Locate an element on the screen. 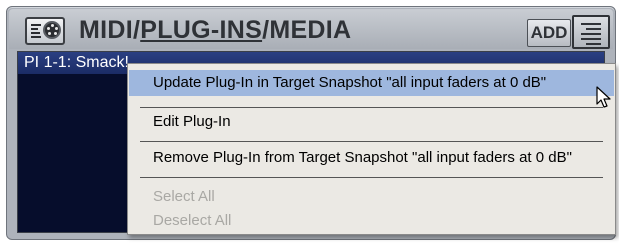  list-menu-icon is located at coordinates (591, 32).